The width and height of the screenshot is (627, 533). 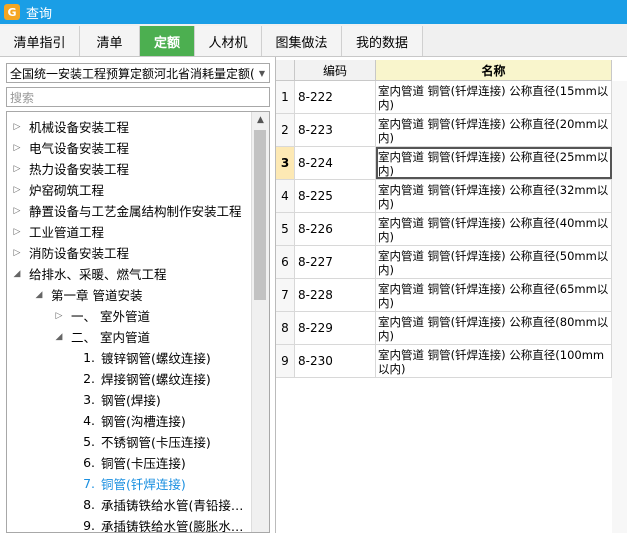 I want to click on tree-item-label: 不锈钢管(卡压连接), so click(x=156, y=442).